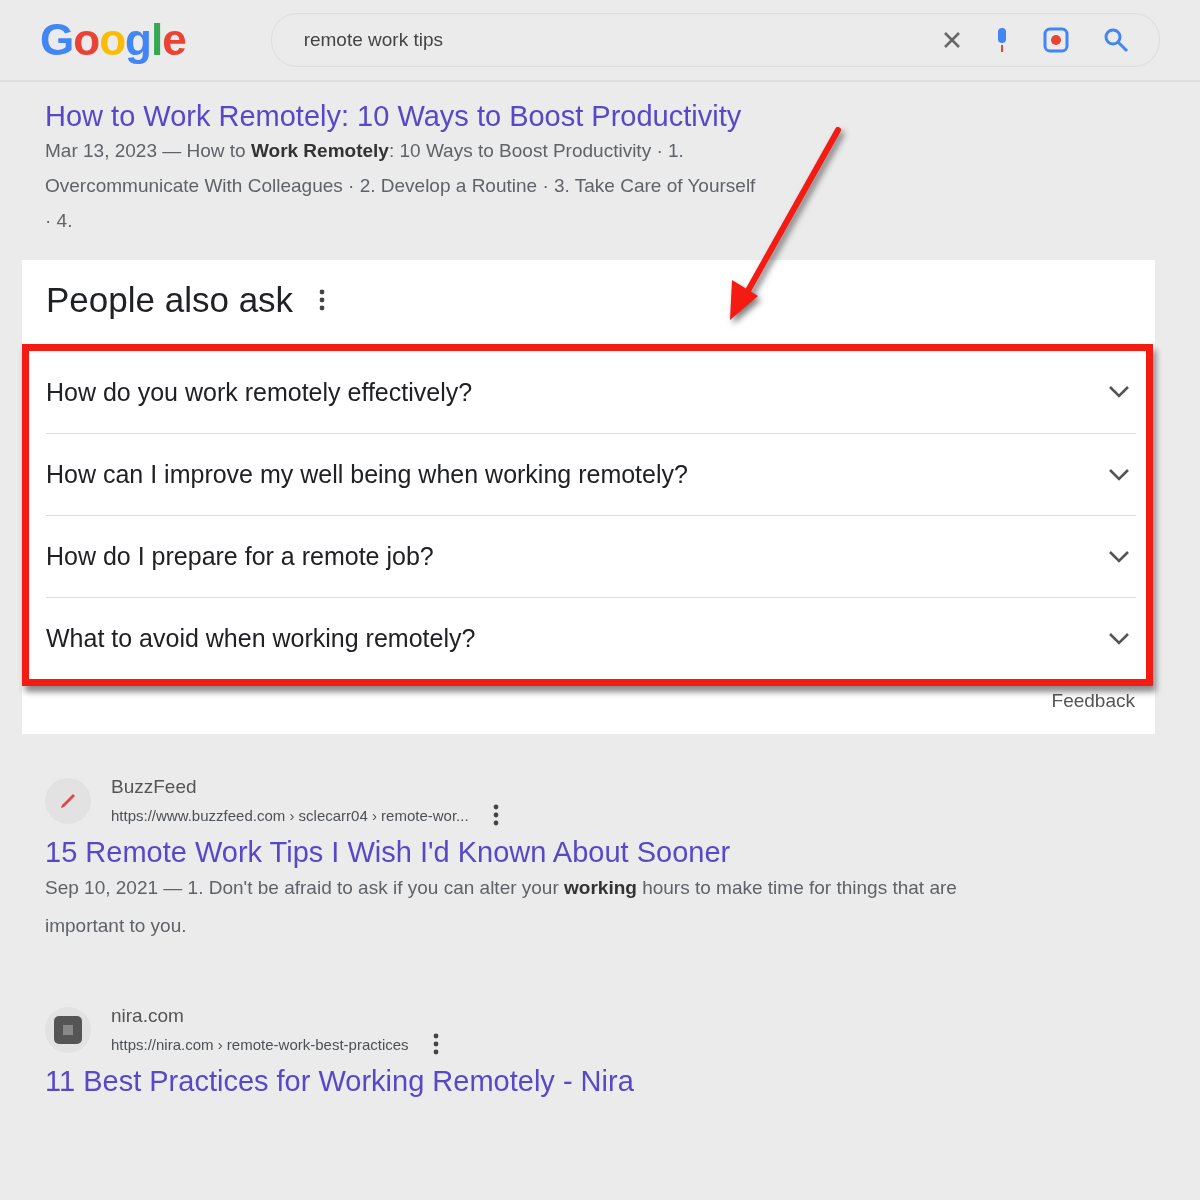  I want to click on result-snippet: Mar 13, 2023 — How to Work Remotely: 10 Ways to Boost Productivity · 1. Overcommunicate With Colleagues · 2. Develop a Routine · 3. Take Care of Yourself · 4., so click(401, 186).